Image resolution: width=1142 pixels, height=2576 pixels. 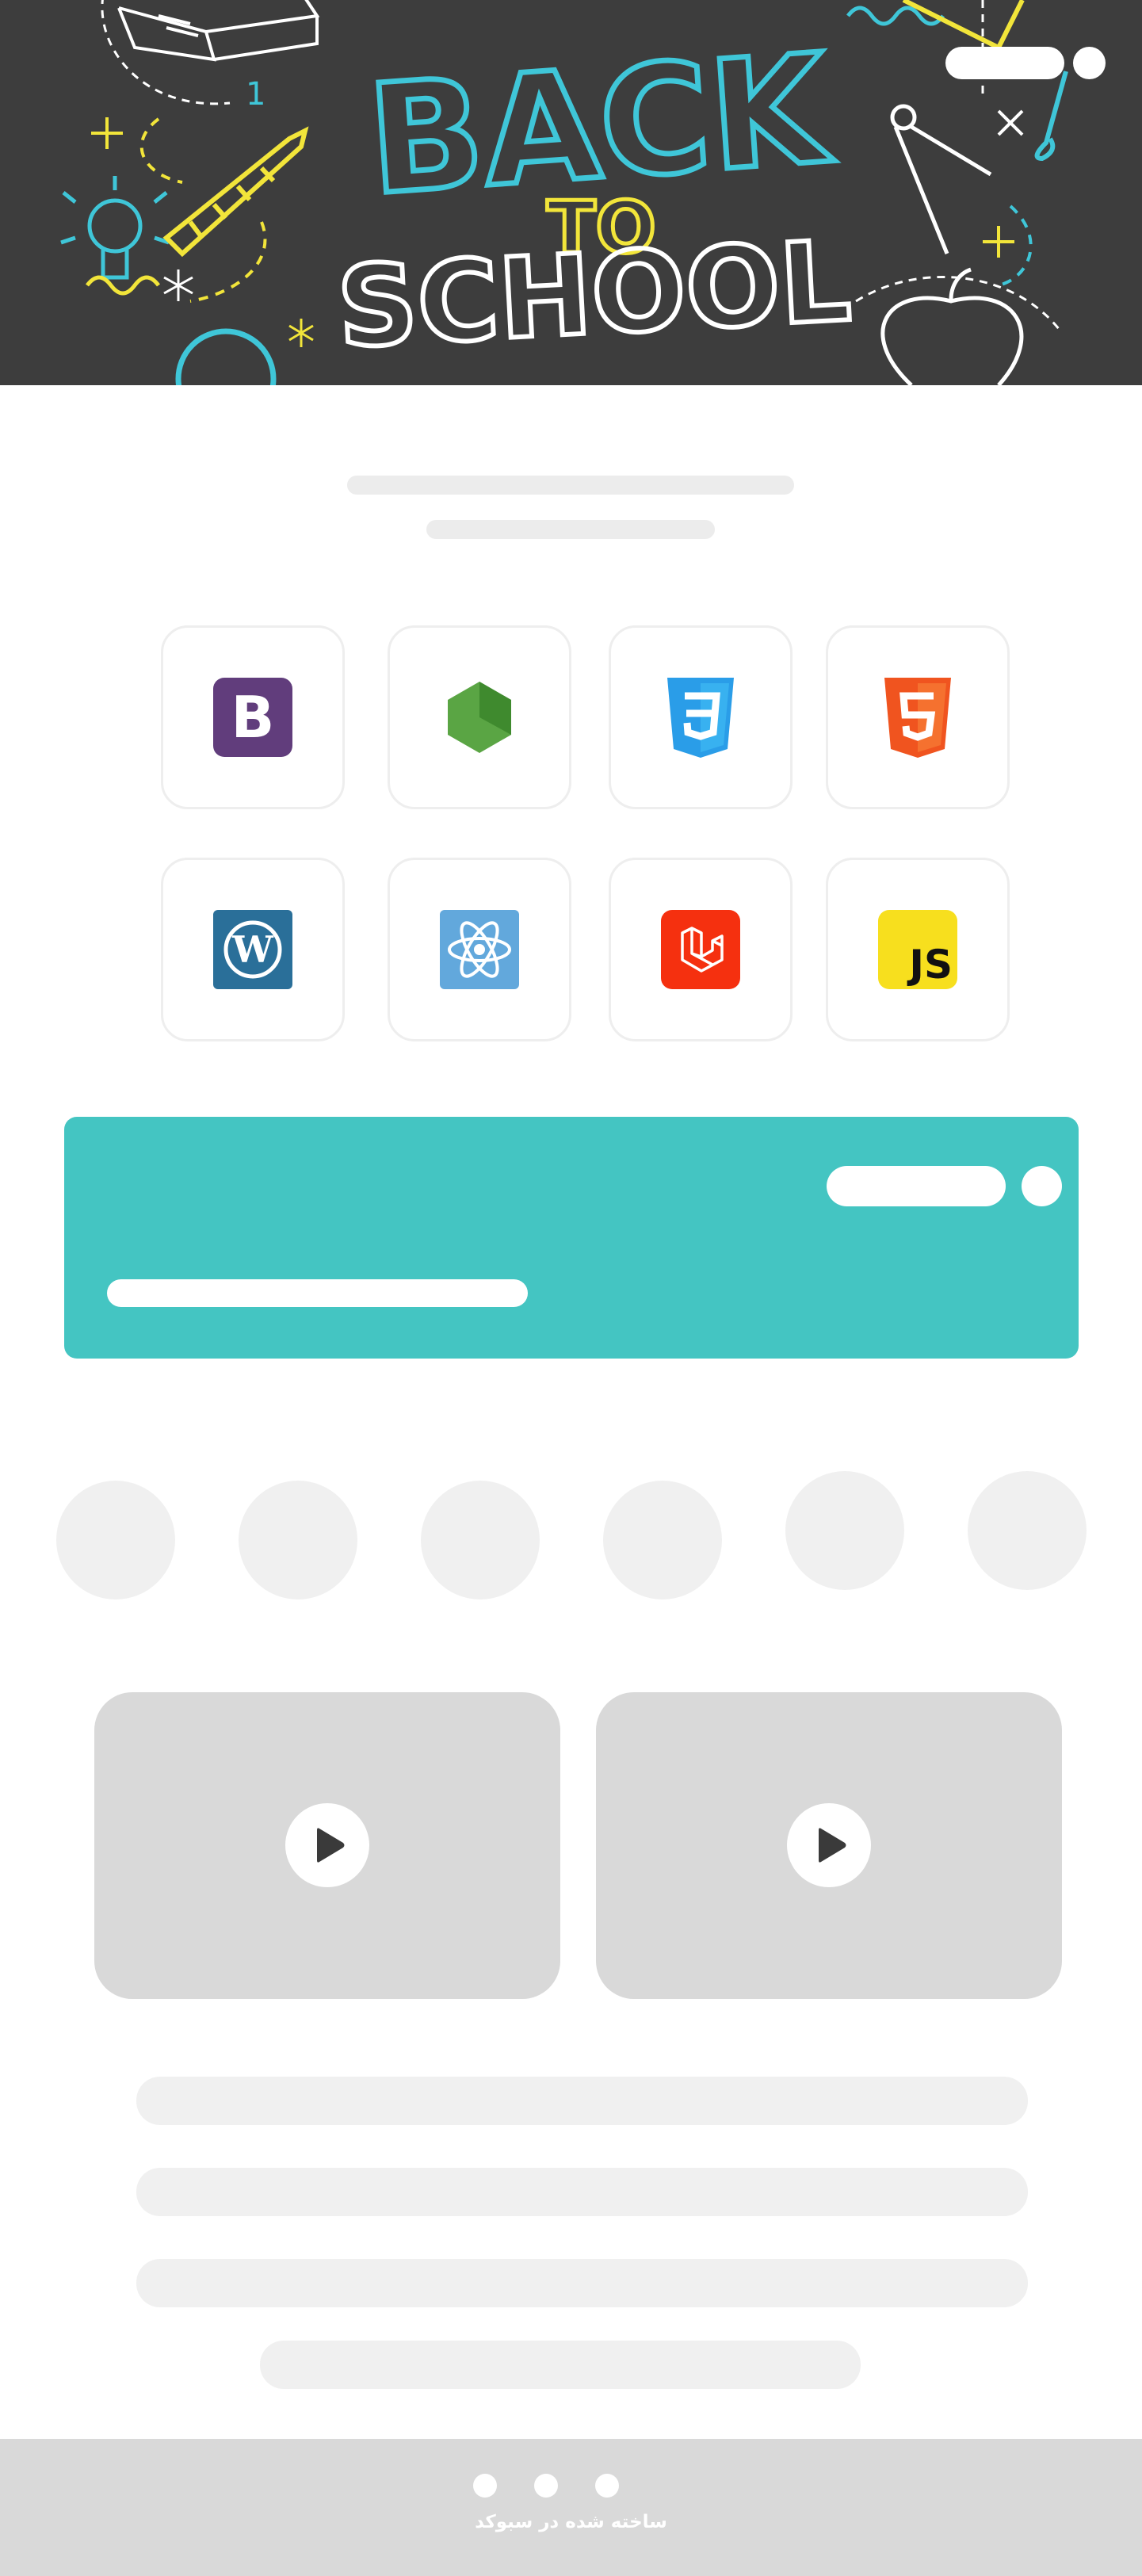 I want to click on react-icon, so click(x=479, y=950).